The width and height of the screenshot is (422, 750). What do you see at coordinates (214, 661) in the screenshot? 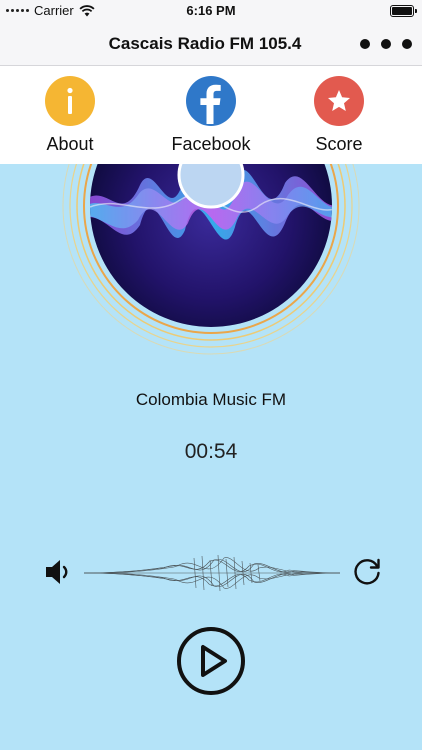
I see `play-icon` at bounding box center [214, 661].